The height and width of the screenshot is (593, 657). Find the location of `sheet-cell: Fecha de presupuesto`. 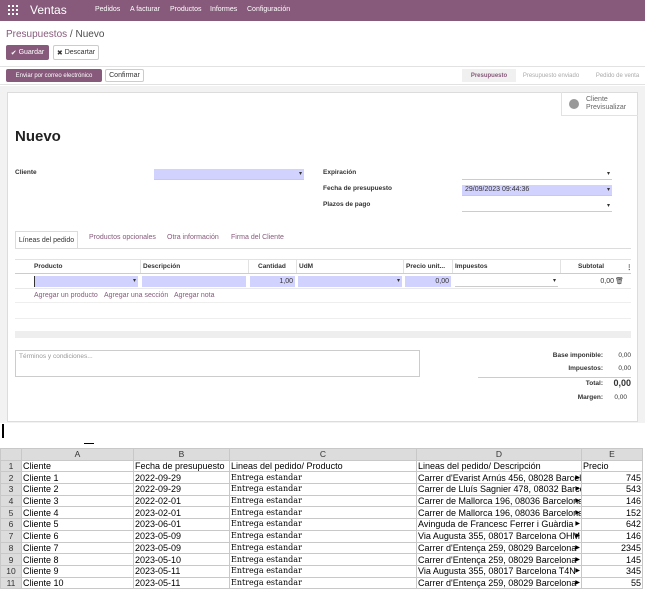

sheet-cell: Fecha de presupuesto is located at coordinates (181, 466).